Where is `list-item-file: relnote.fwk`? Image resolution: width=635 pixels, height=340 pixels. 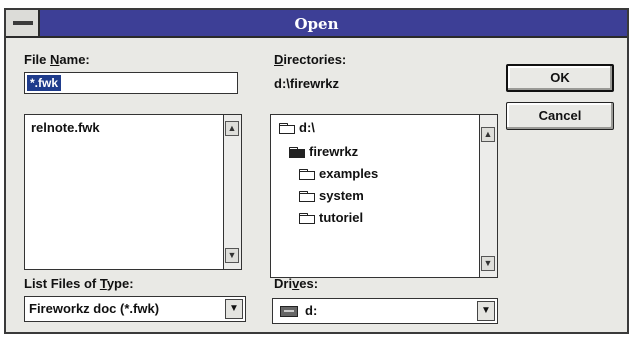 list-item-file: relnote.fwk is located at coordinates (65, 127).